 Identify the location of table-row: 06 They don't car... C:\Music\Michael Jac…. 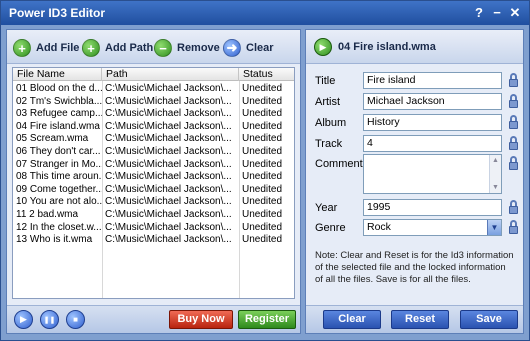
(153, 152).